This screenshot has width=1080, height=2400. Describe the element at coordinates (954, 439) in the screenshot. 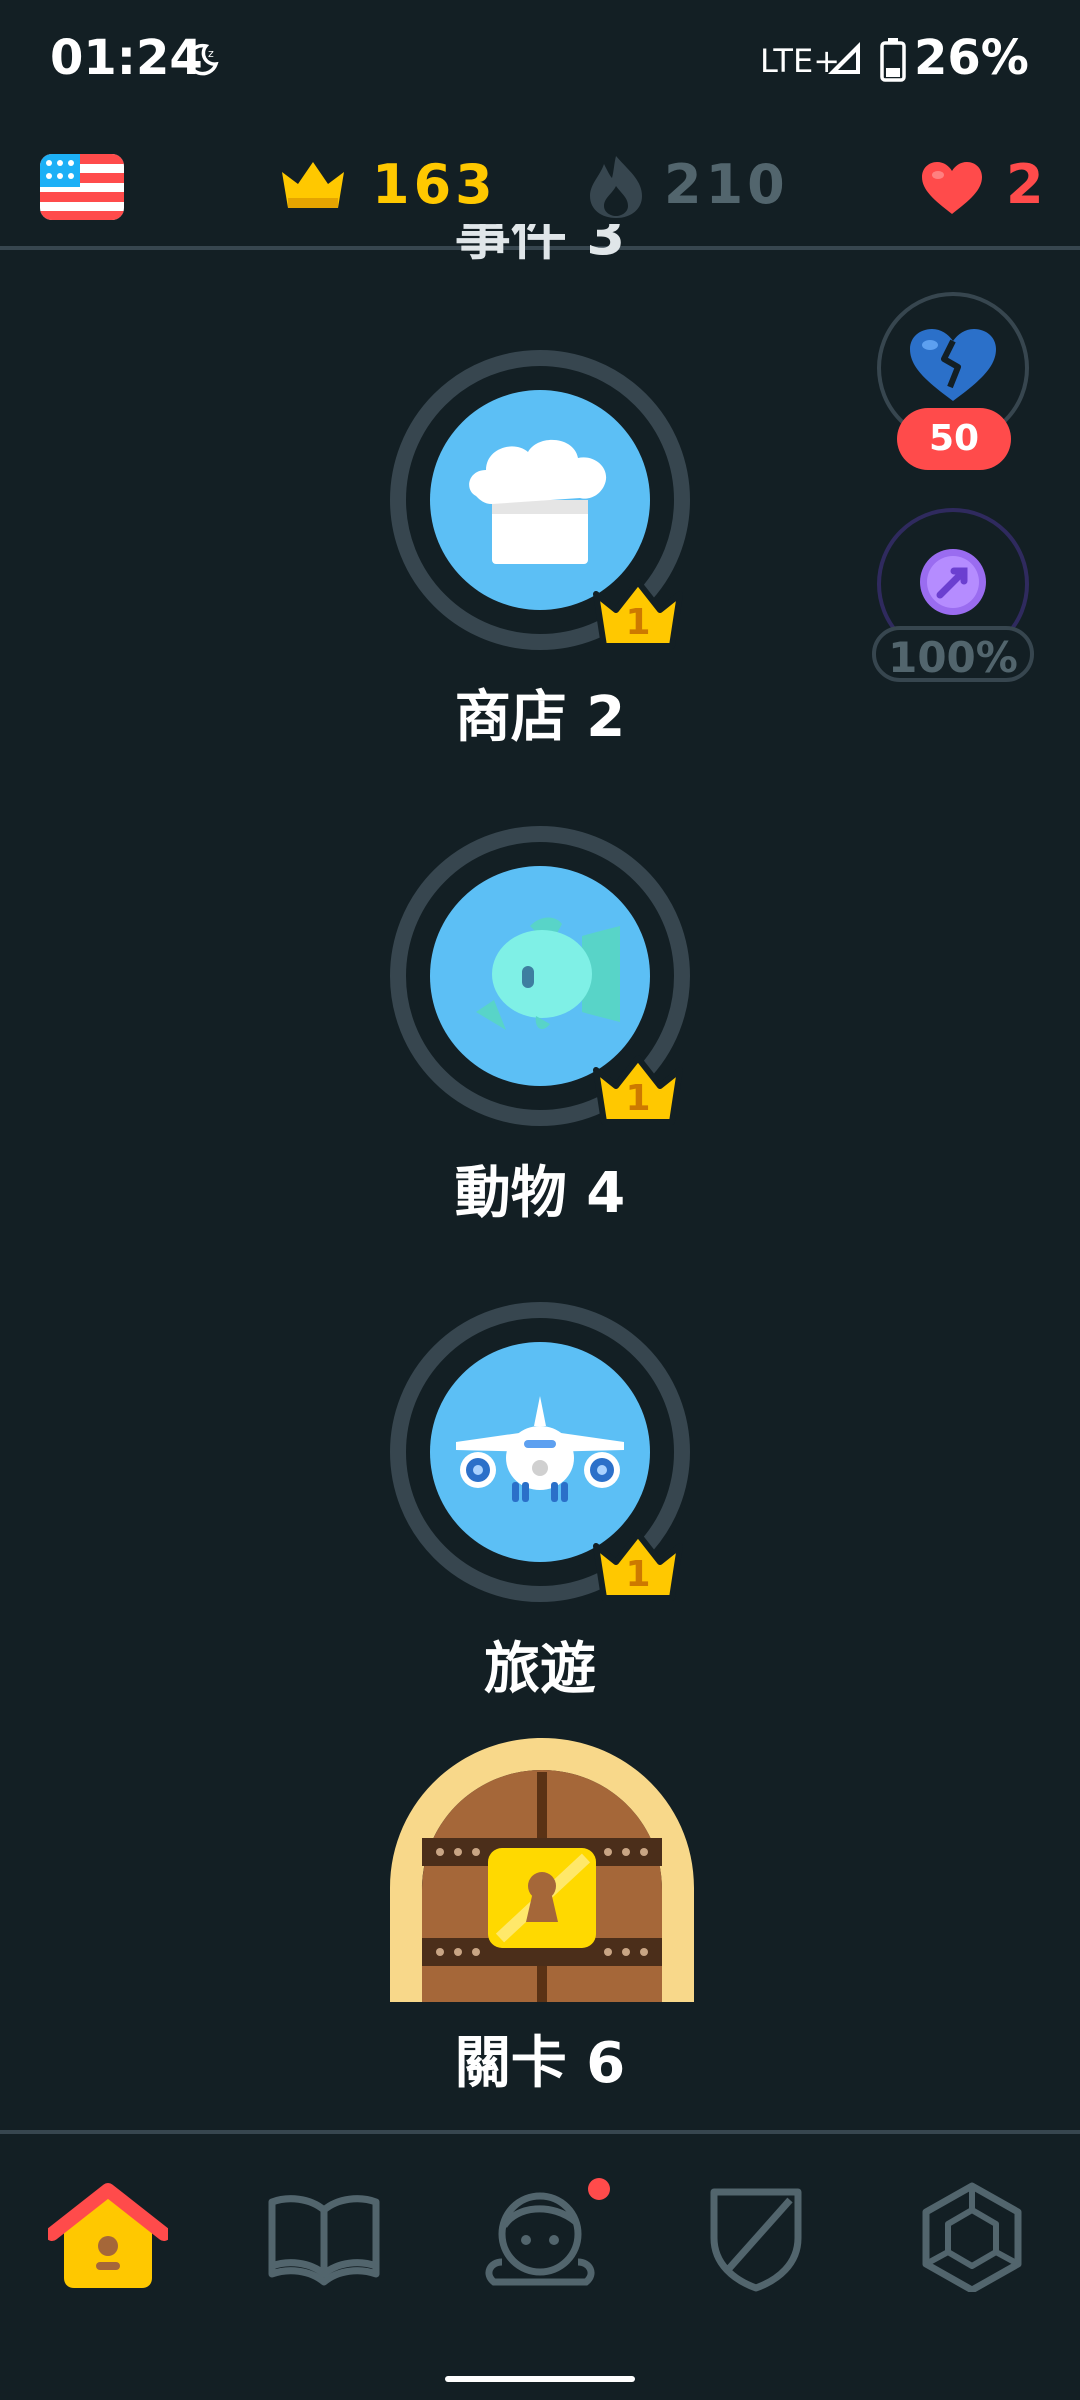

I see `heart-refill-badge: 50` at that location.